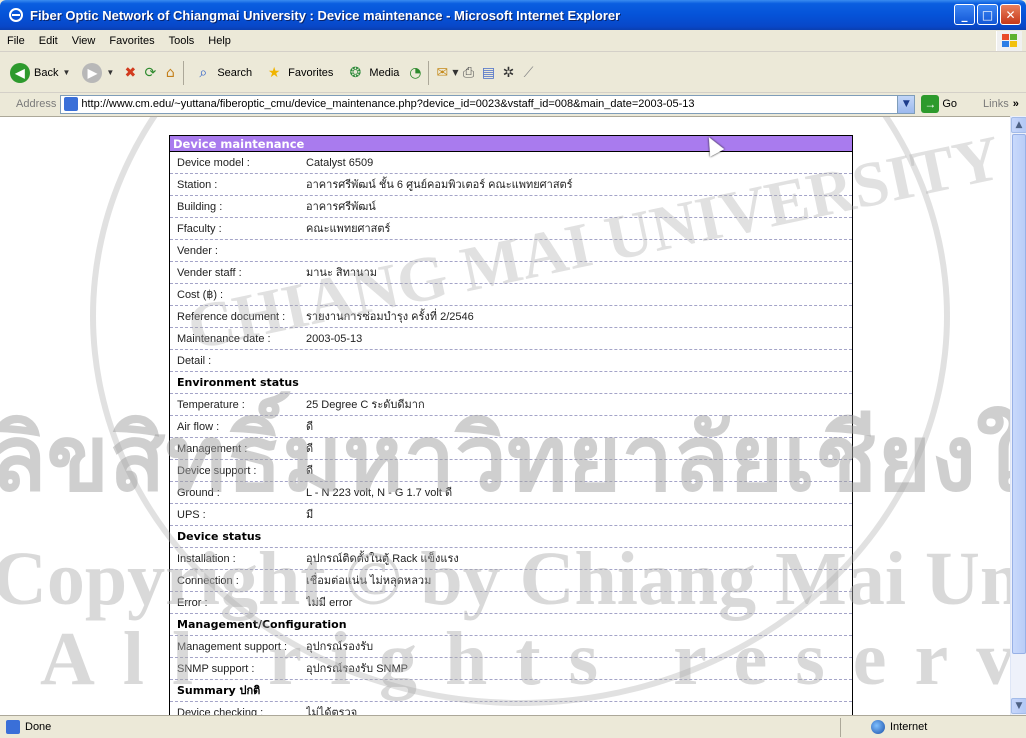 The height and width of the screenshot is (738, 1026). What do you see at coordinates (996, 104) in the screenshot?
I see `links-label: Links` at bounding box center [996, 104].